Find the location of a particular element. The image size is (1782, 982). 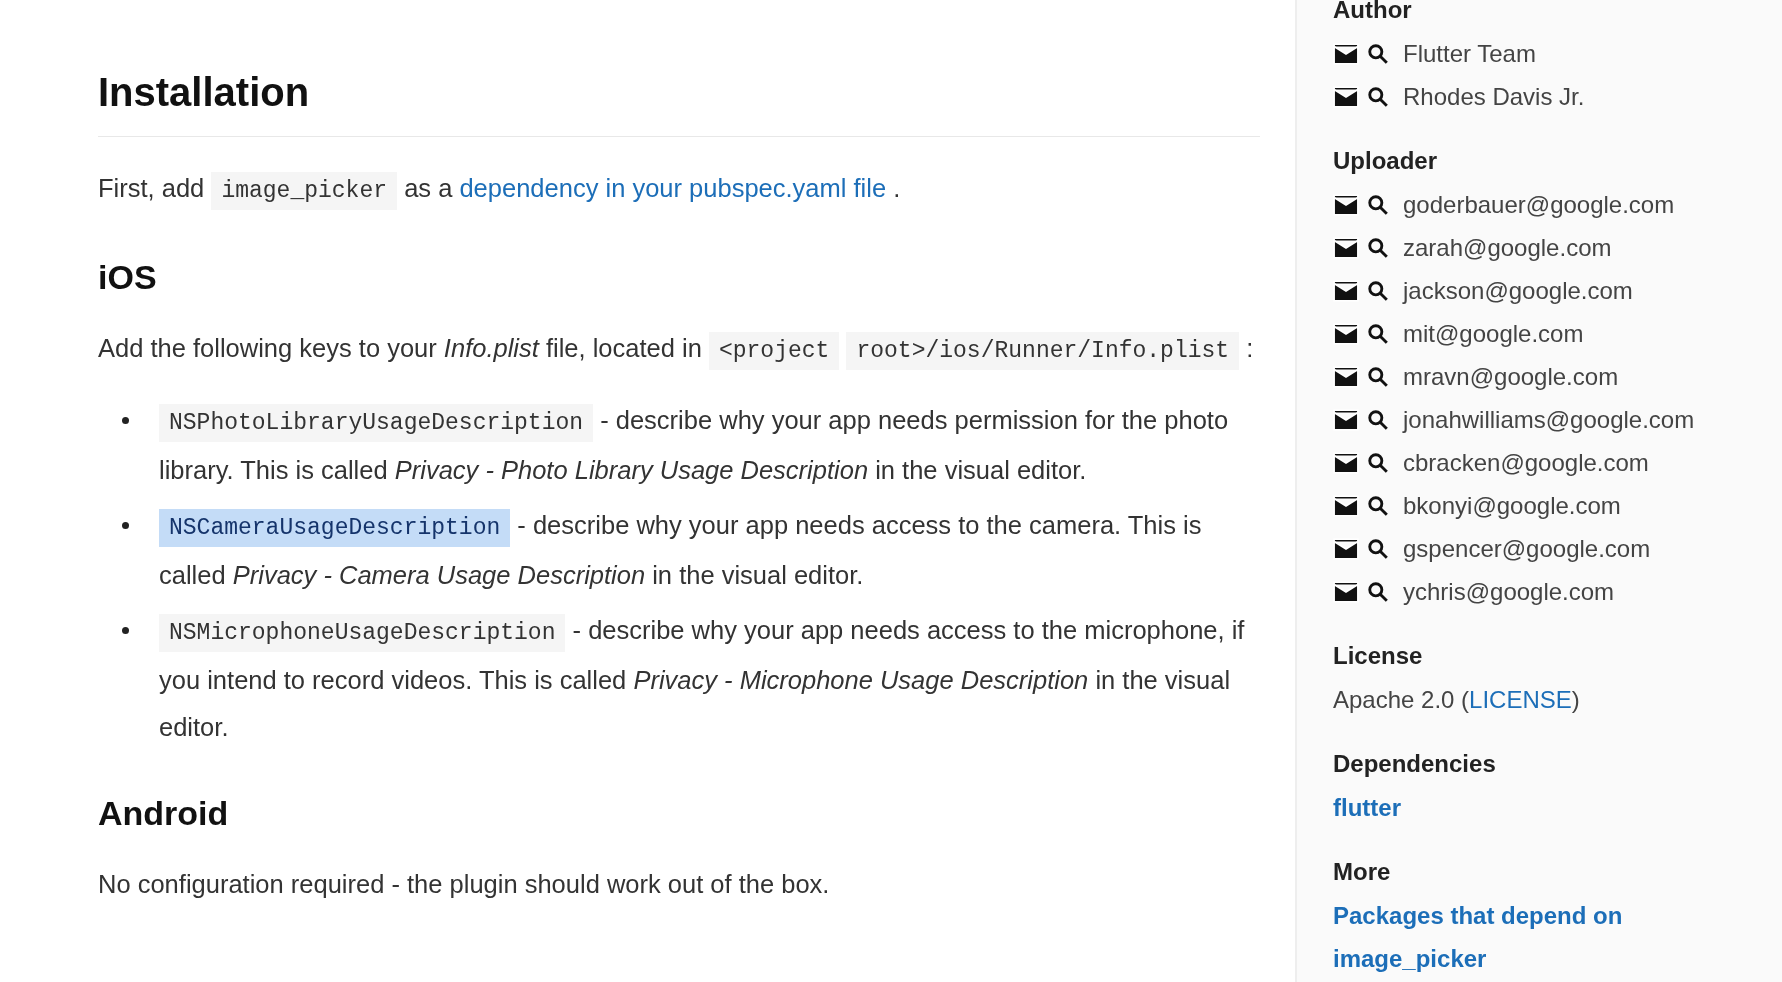

person-name: ychris@google.com is located at coordinates (1509, 591).